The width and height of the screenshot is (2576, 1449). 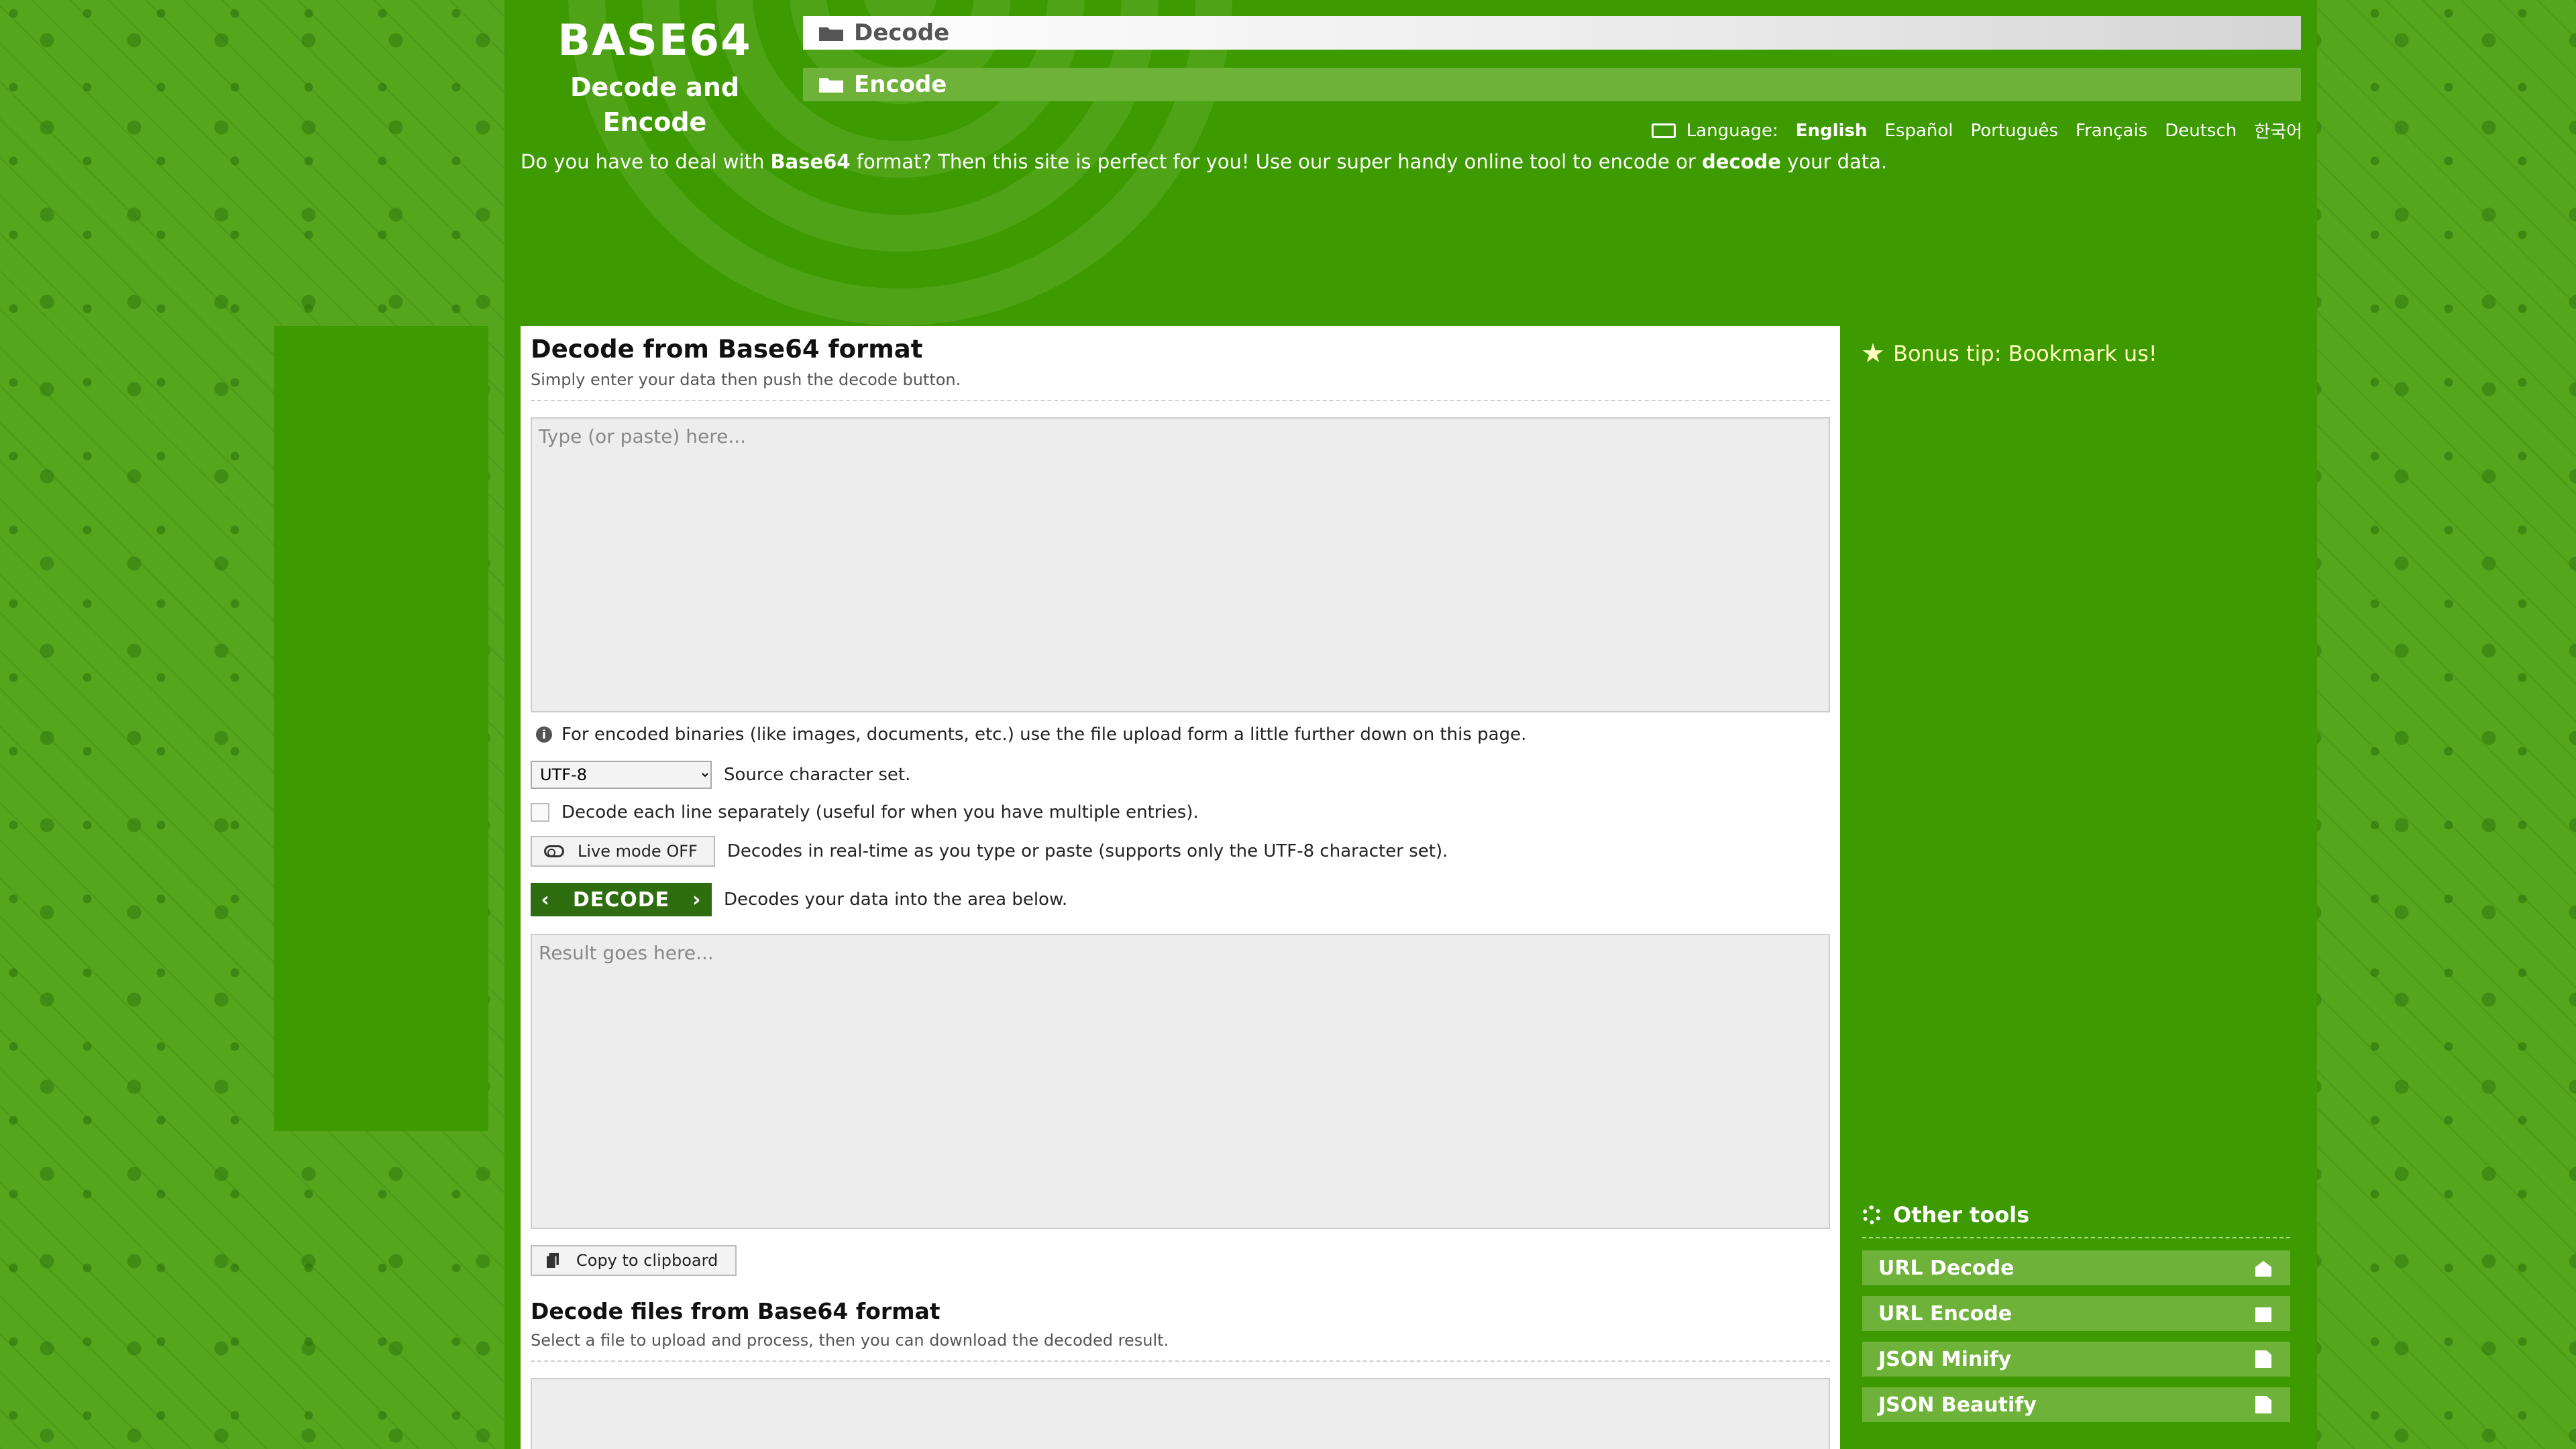 I want to click on copy-button-label: Copy to clipboard, so click(x=647, y=1260).